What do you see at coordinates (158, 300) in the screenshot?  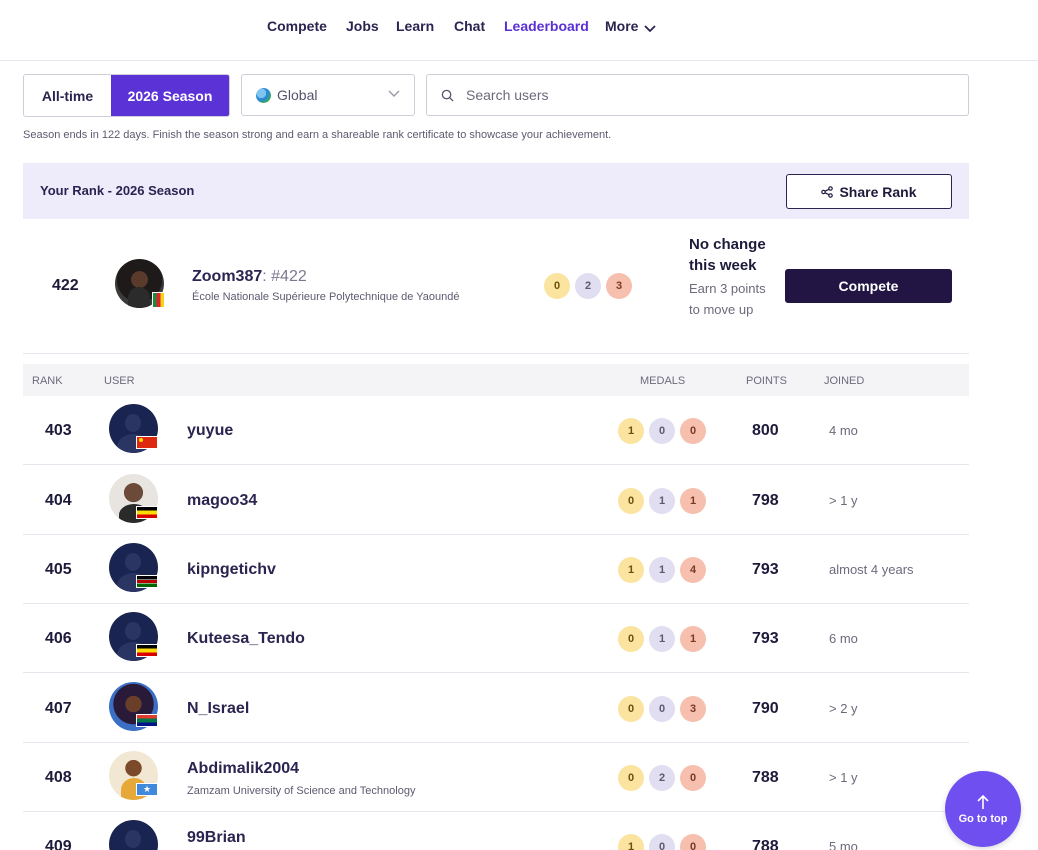 I see `cameroon-flag-icon` at bounding box center [158, 300].